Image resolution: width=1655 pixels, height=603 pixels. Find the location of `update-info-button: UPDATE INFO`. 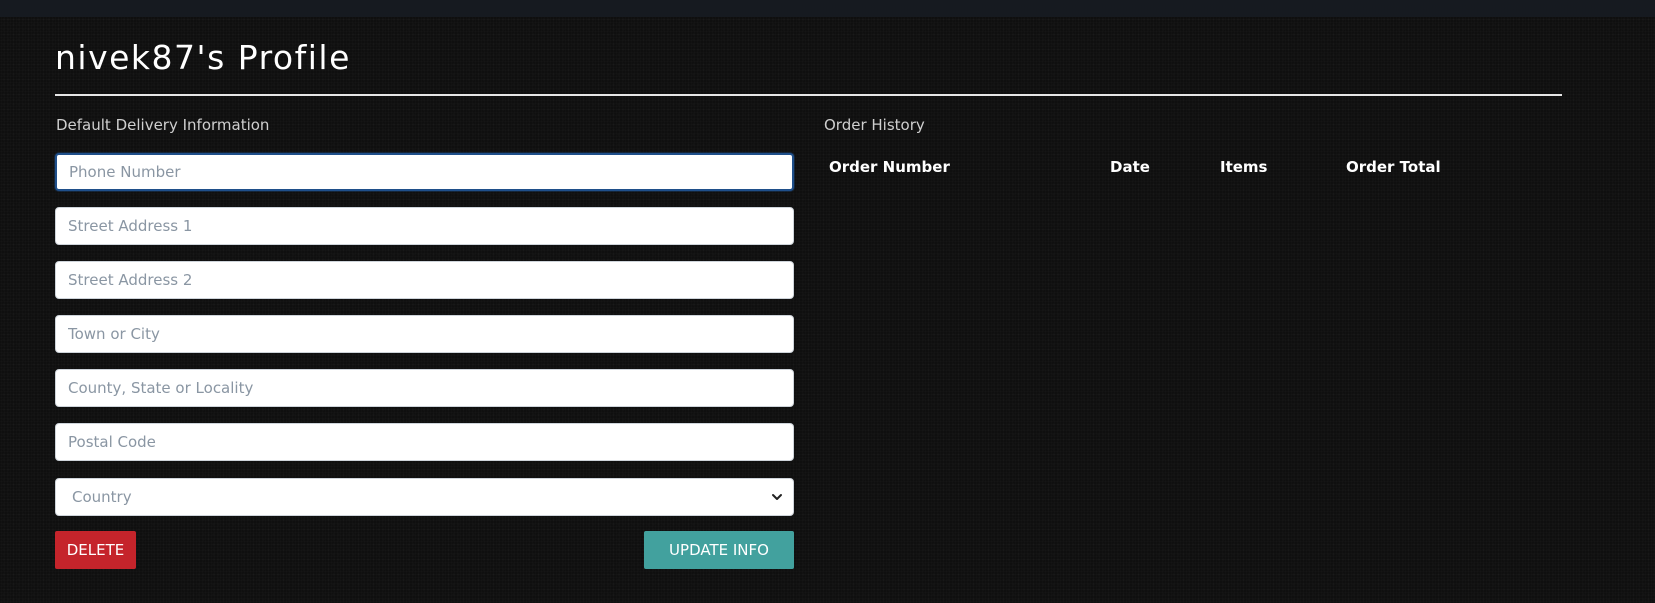

update-info-button: UPDATE INFO is located at coordinates (719, 550).